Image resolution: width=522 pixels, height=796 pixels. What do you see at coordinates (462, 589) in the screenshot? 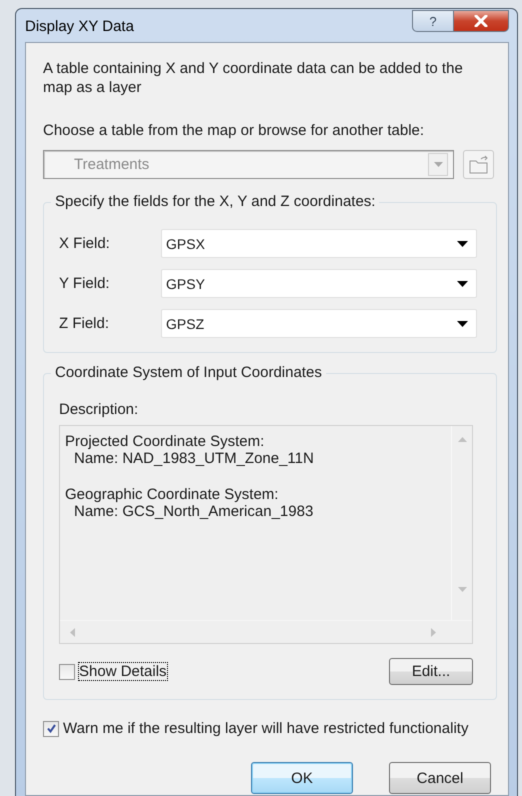
I see `scroll-down-icon` at bounding box center [462, 589].